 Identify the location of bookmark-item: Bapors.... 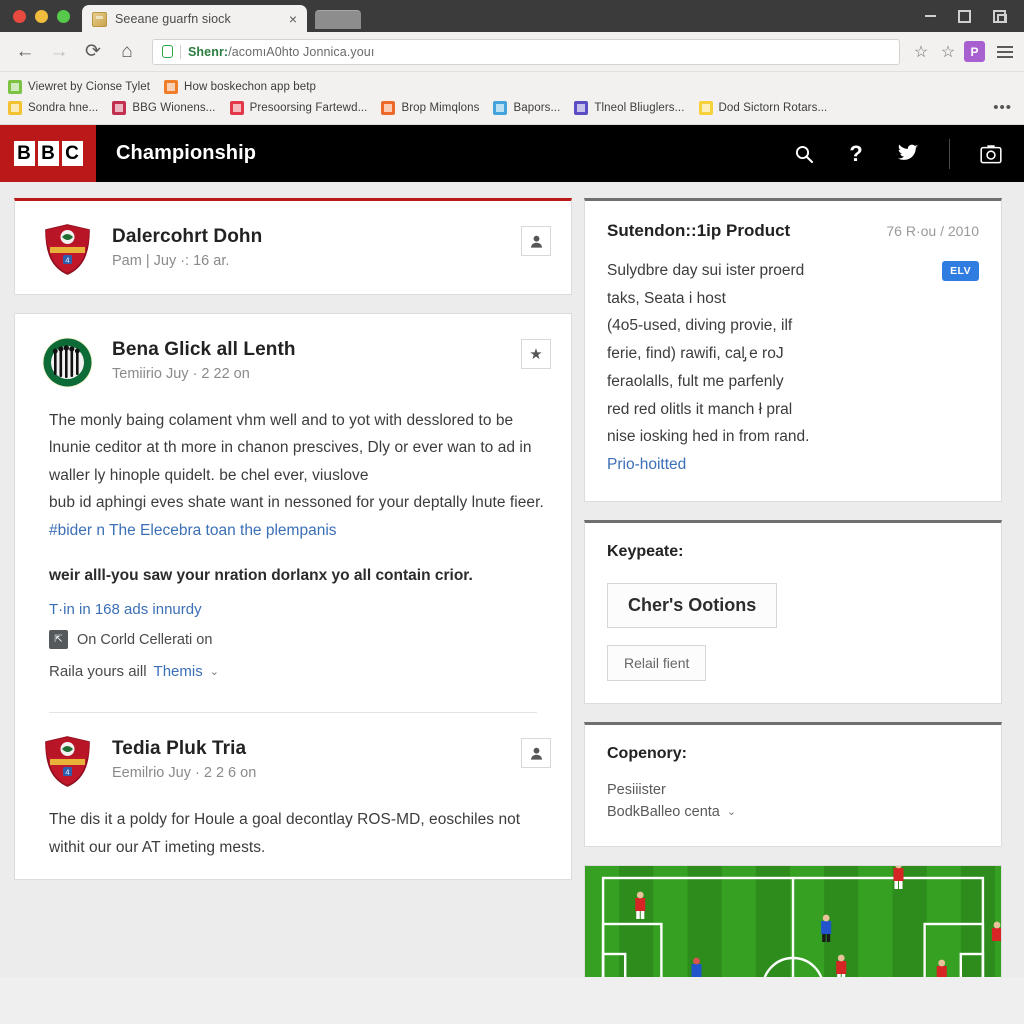
(527, 107).